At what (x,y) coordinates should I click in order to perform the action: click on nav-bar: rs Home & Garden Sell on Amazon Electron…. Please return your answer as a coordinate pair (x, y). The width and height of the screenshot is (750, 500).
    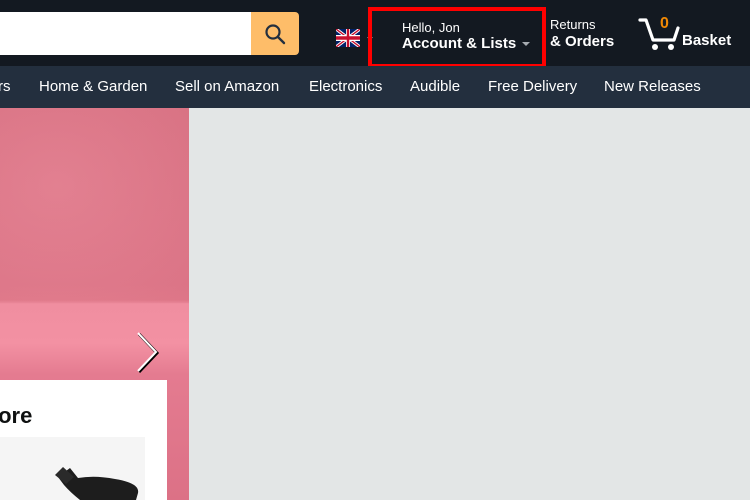
    Looking at the image, I should click on (375, 87).